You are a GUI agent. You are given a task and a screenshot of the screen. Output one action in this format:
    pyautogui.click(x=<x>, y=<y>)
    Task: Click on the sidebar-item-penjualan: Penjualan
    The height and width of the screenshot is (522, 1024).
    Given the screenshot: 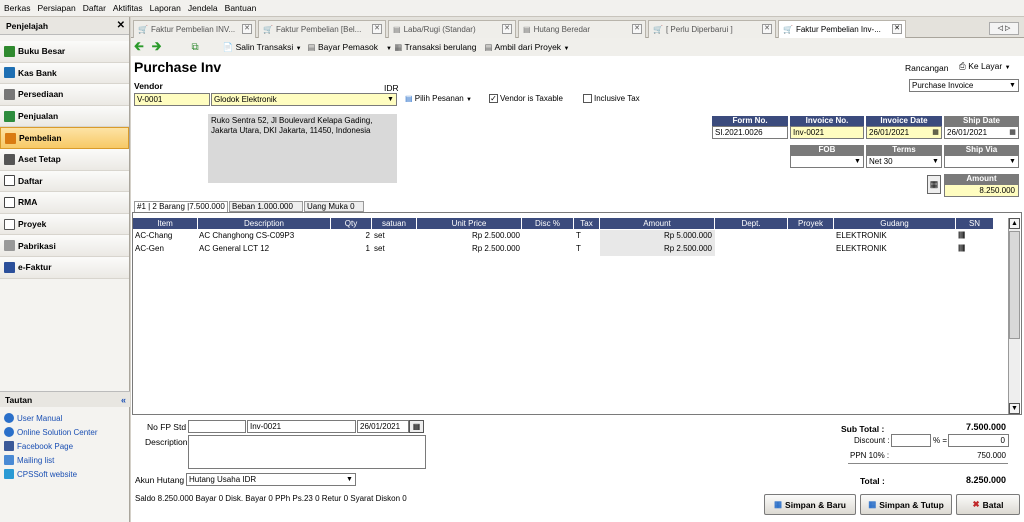 What is the action you would take?
    pyautogui.click(x=64, y=116)
    